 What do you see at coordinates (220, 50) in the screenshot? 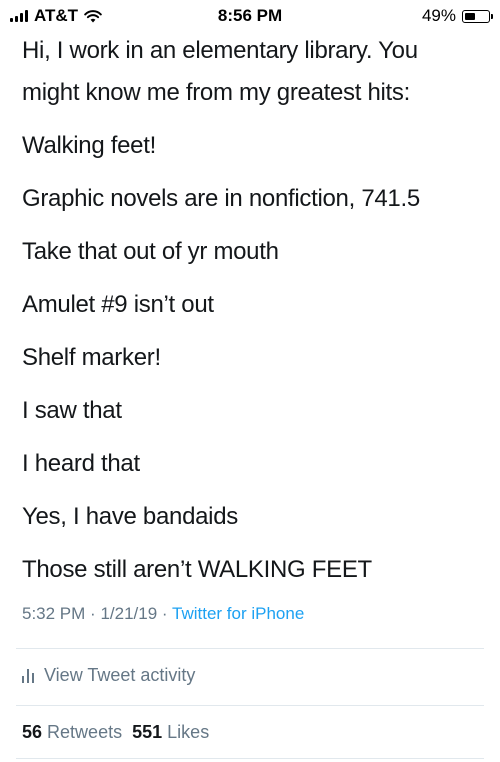
I see `tweet-line: Hi, I work in an elementary library. You` at bounding box center [220, 50].